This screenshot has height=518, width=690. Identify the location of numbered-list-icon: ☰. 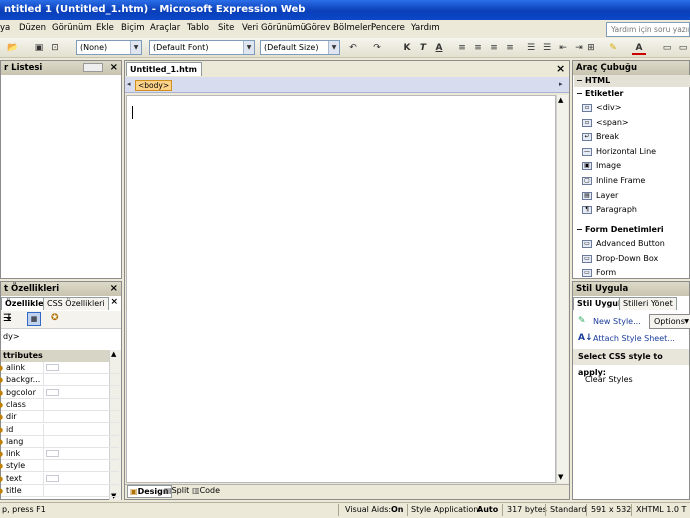
(531, 48).